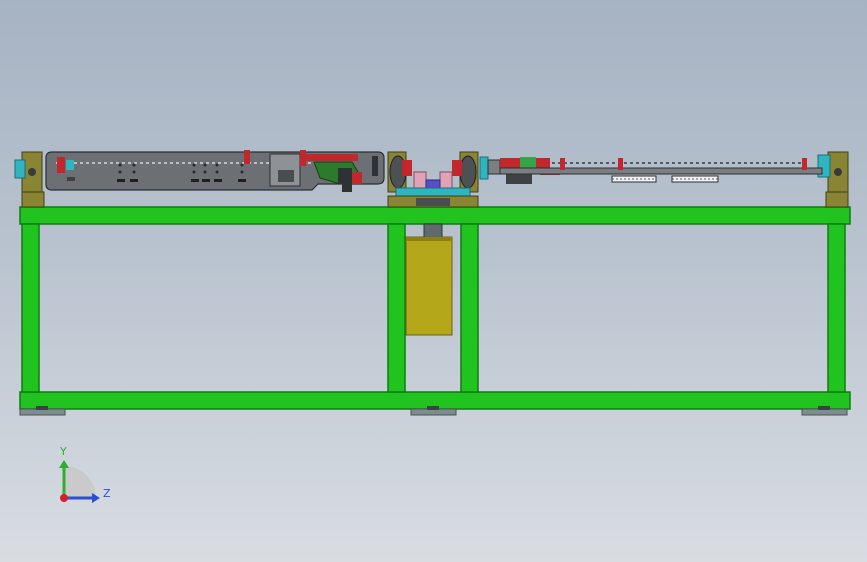 The image size is (867, 562). I want to click on frame-right-leg, so click(836, 308).